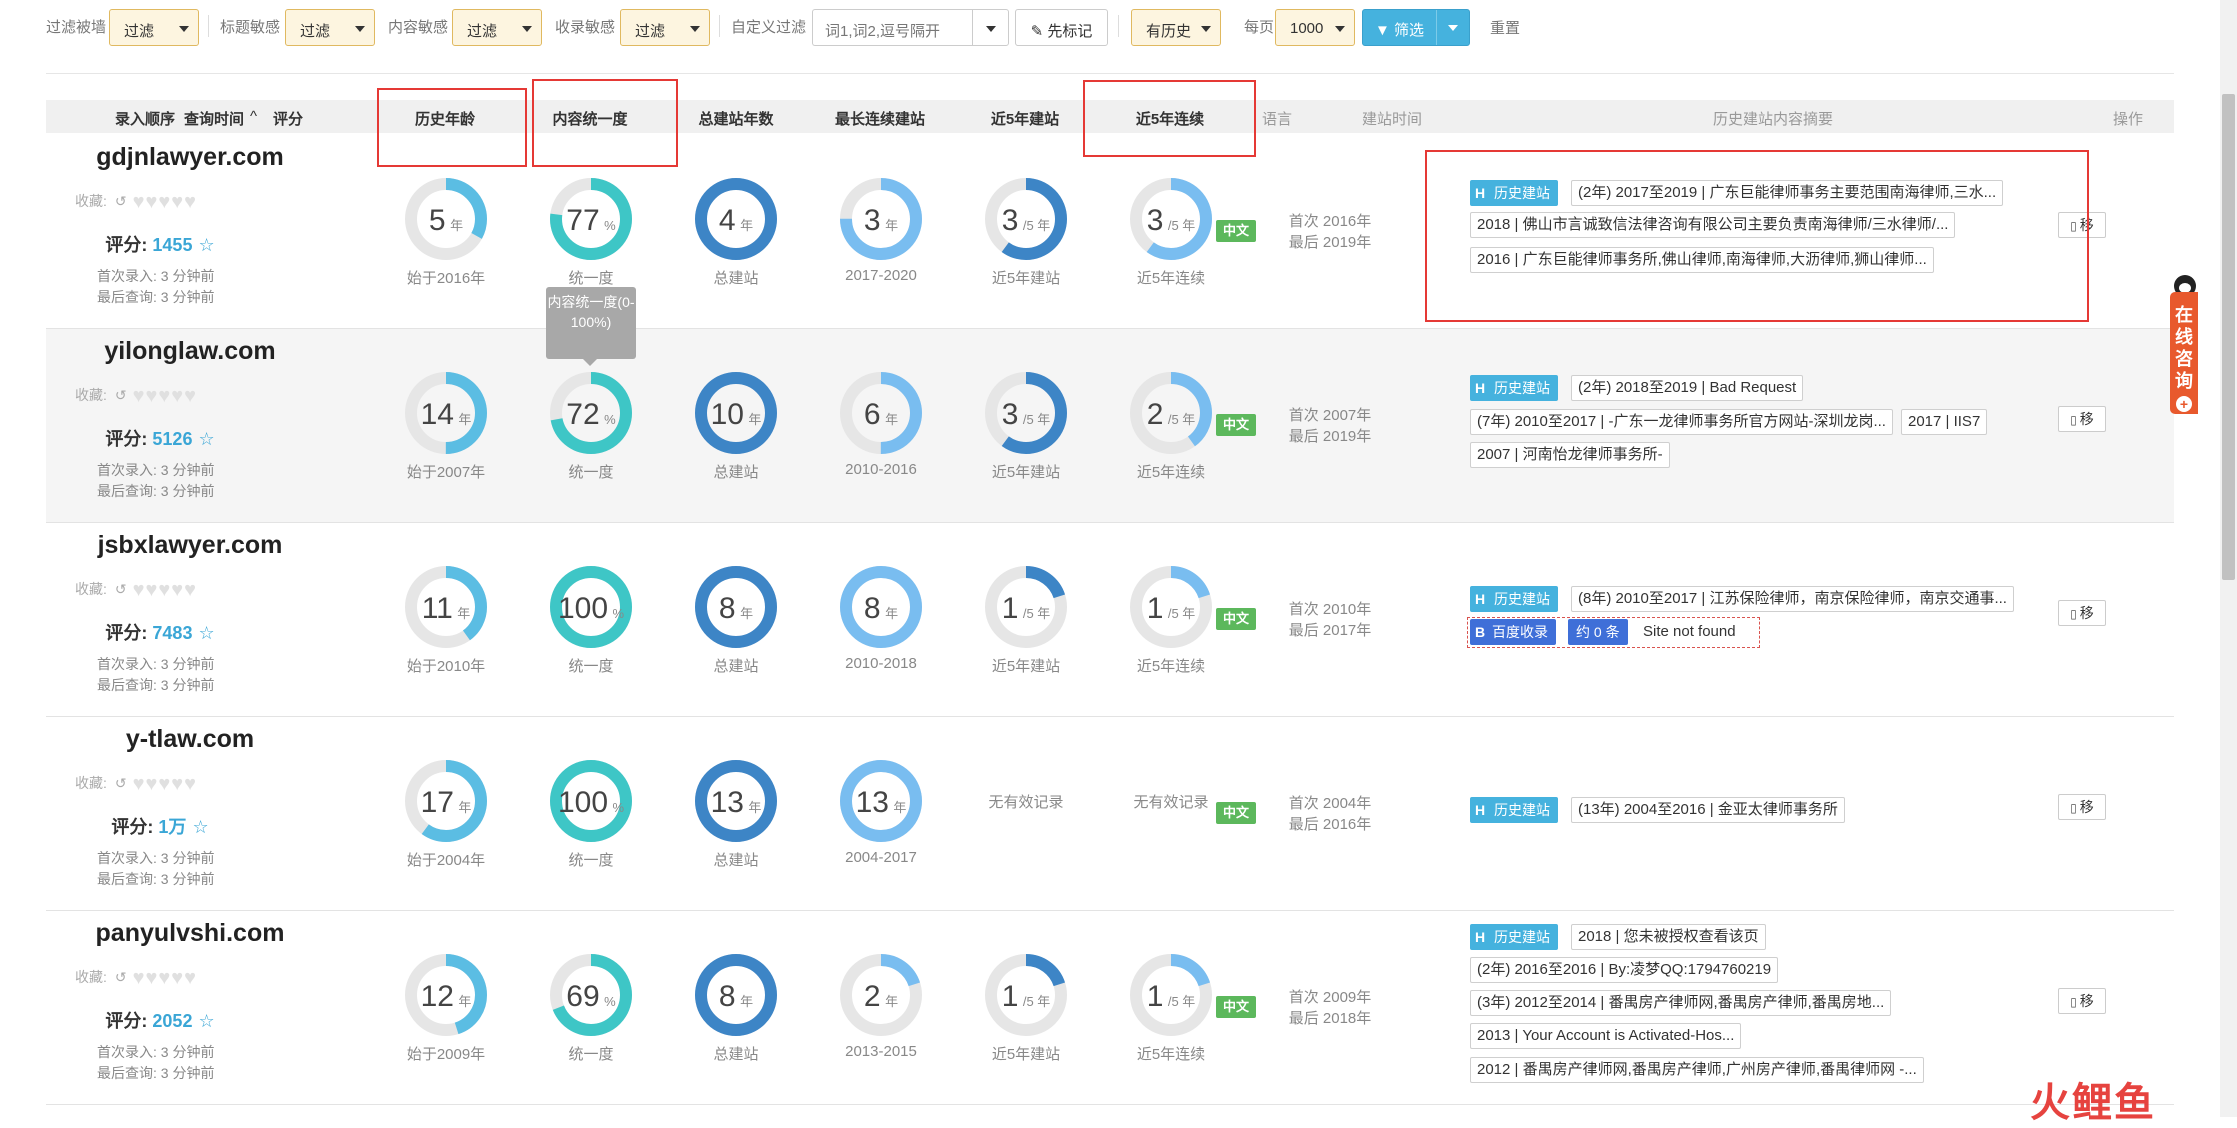 The image size is (2237, 1128). I want to click on history-build-tag-label: 历史建站, so click(1522, 937).